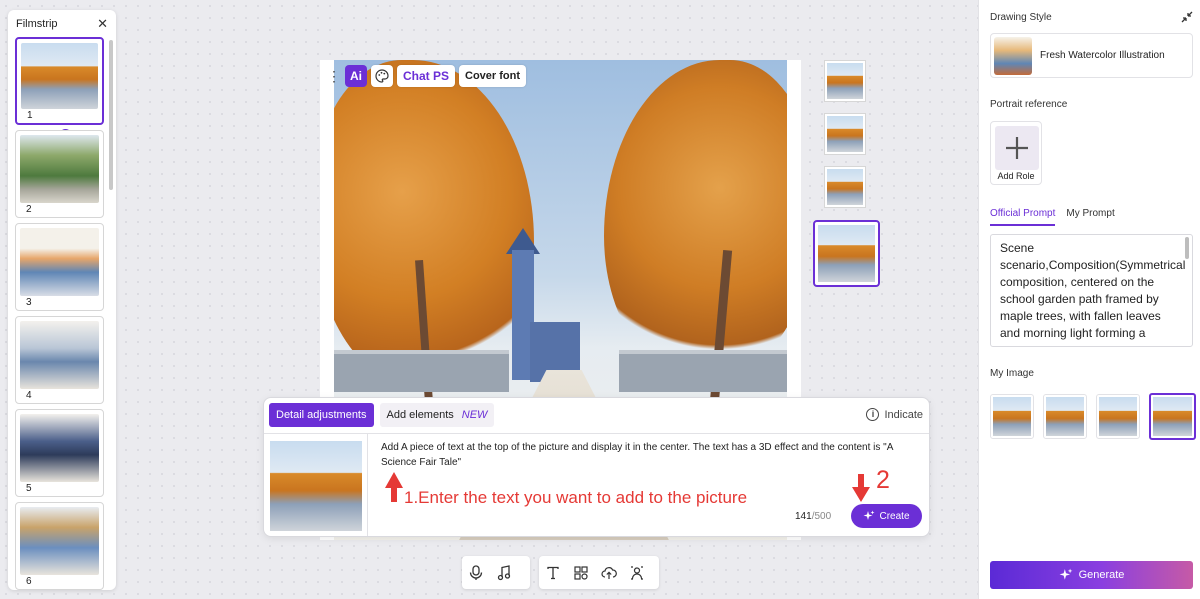 The height and width of the screenshot is (599, 1200). I want to click on add-role-button: Add Role, so click(1016, 153).